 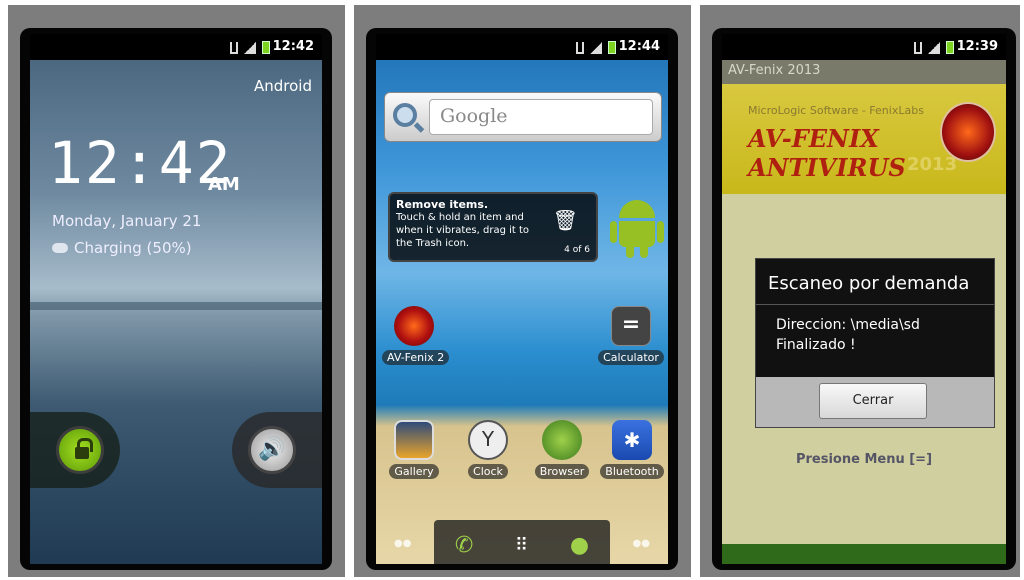 I want to click on phone-icon: ✆, so click(x=464, y=545).